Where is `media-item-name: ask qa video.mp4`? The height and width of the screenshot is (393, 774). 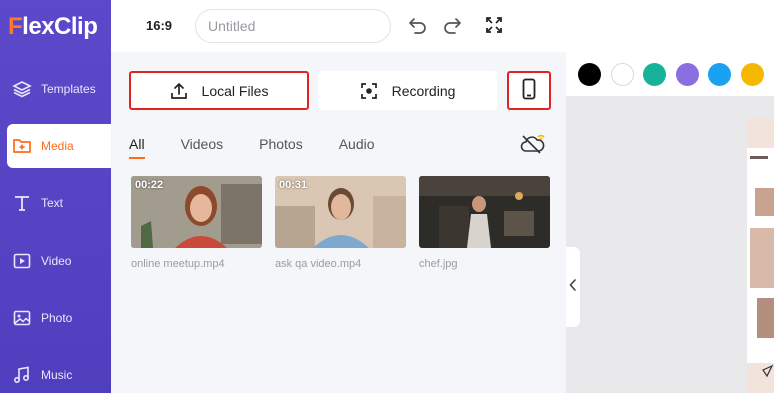
media-item-name: ask qa video.mp4 is located at coordinates (318, 264).